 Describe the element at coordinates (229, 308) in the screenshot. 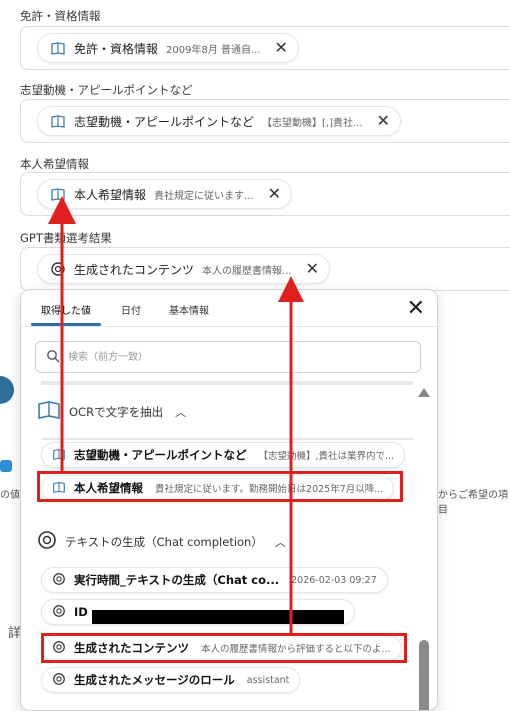

I see `tab-bar: 取得した値 日付 基本情報` at that location.